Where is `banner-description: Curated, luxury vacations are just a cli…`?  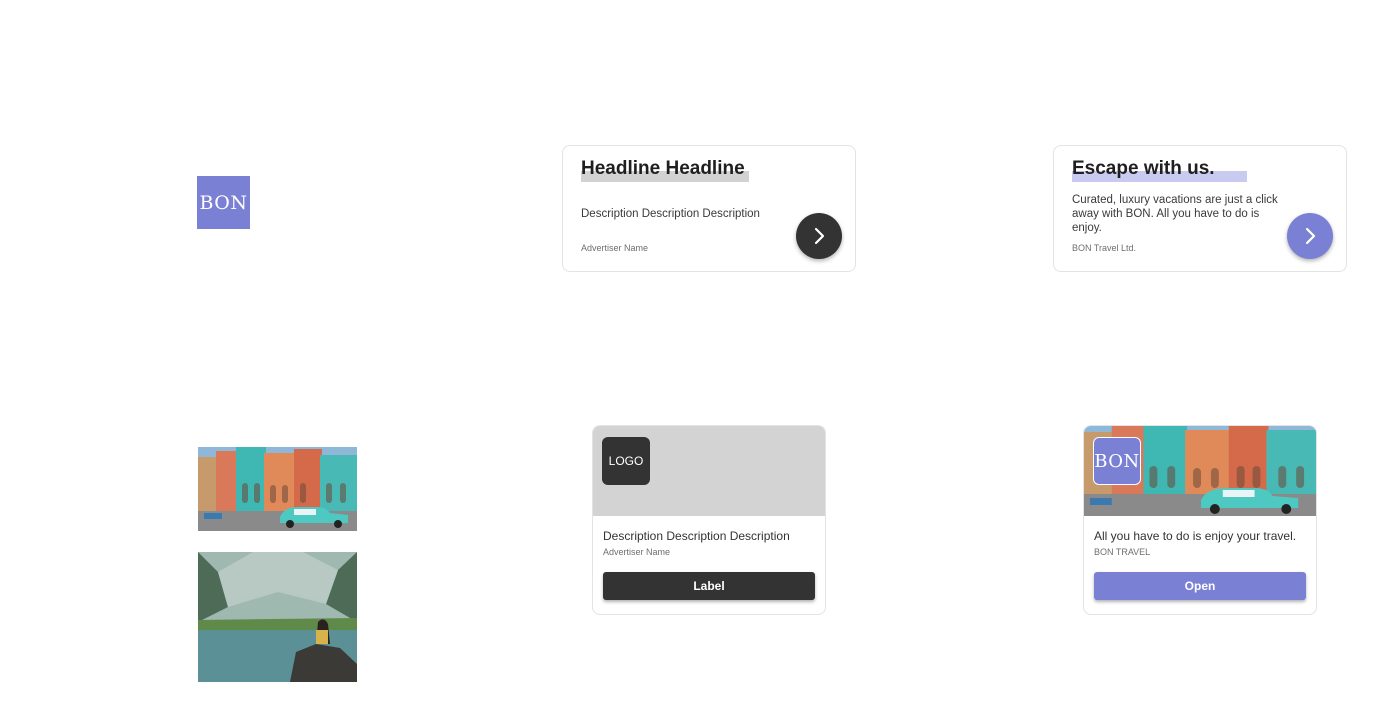
banner-description: Curated, luxury vacations are just a cli… is located at coordinates (1175, 214).